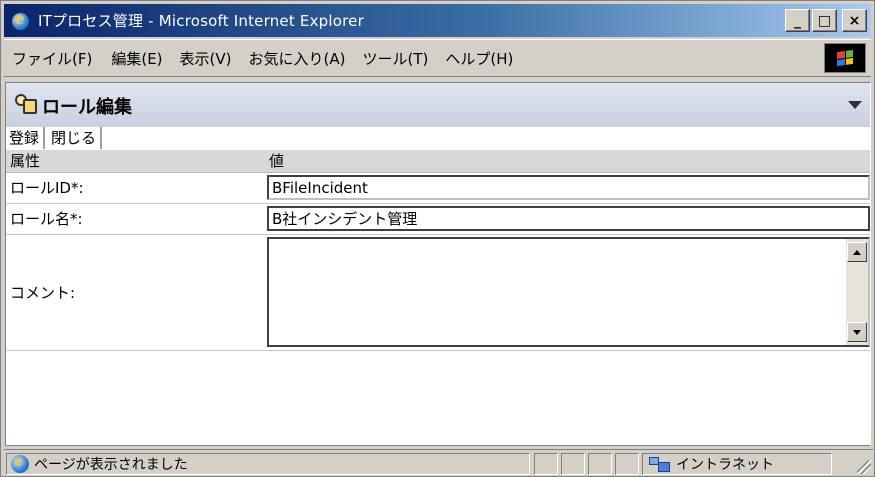  Describe the element at coordinates (297, 58) in the screenshot. I see `menu-favorites: お気に入り(A)` at that location.